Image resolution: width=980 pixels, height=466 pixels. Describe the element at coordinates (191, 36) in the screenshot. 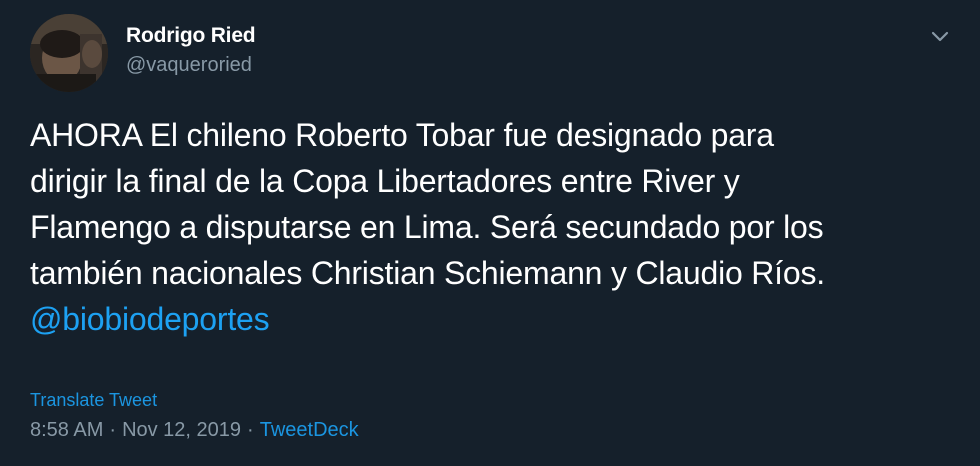

I see `display-name: Rodrigo Ried` at that location.